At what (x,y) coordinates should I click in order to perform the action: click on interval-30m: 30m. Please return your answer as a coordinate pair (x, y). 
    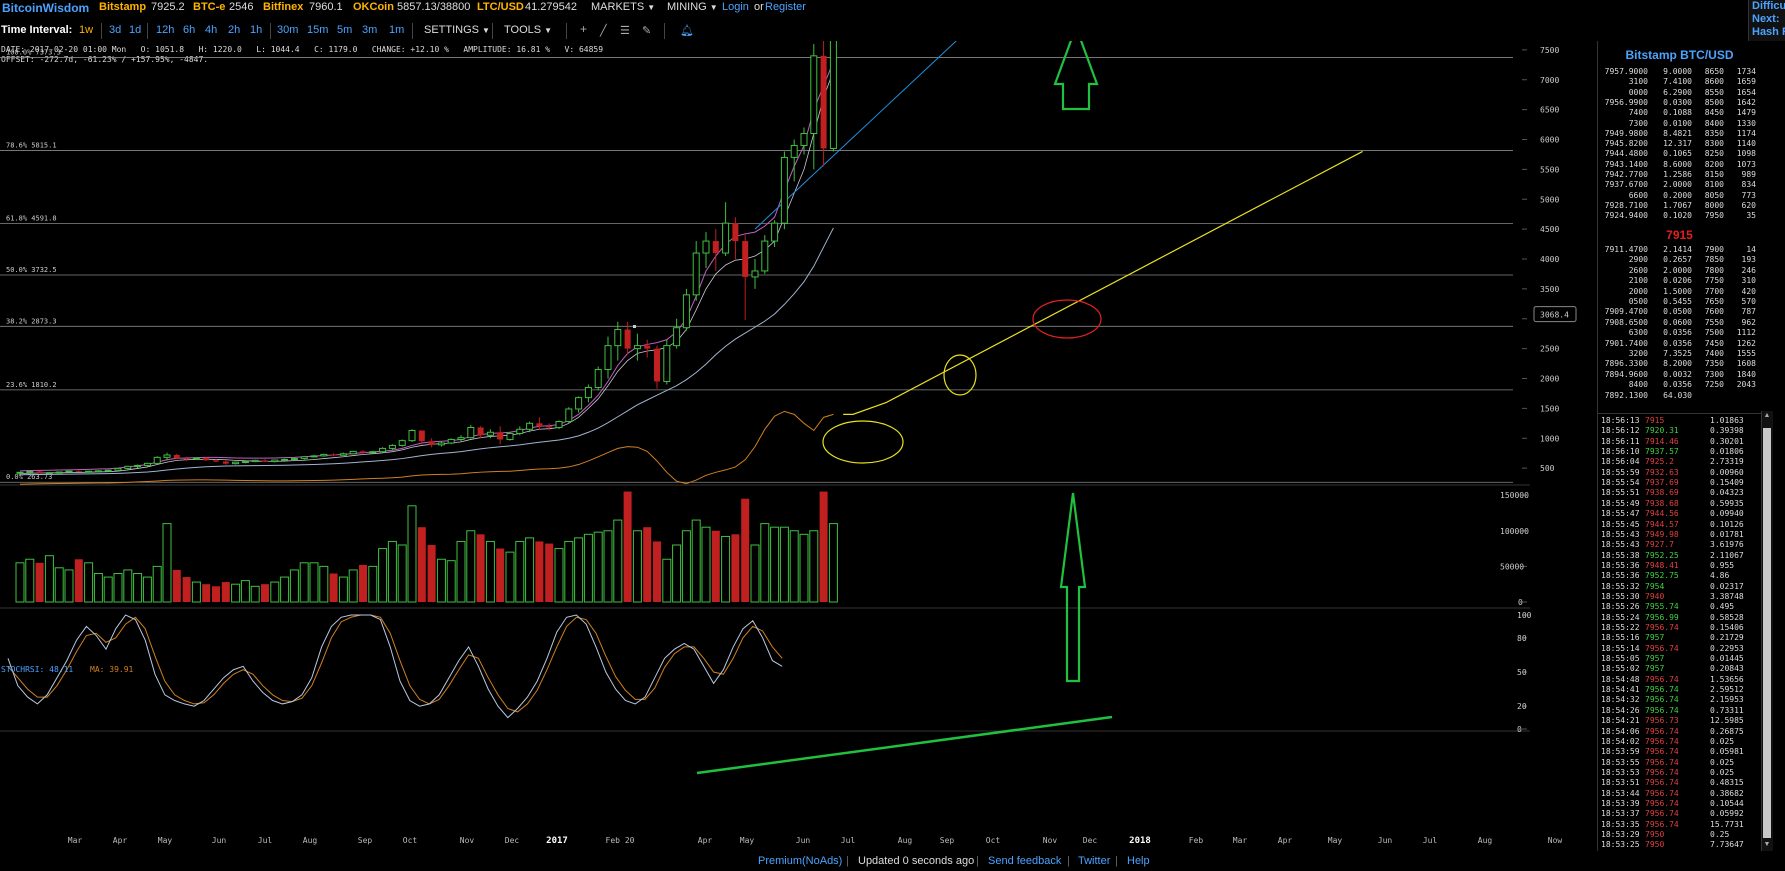
    Looking at the image, I should click on (287, 30).